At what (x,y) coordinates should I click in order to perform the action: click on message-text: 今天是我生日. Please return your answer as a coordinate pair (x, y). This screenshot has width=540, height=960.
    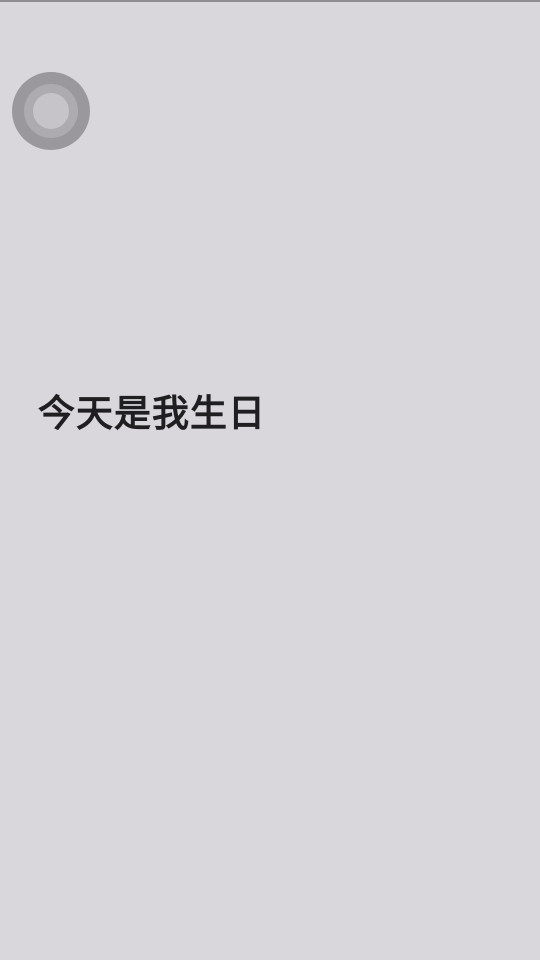
    Looking at the image, I should click on (152, 413).